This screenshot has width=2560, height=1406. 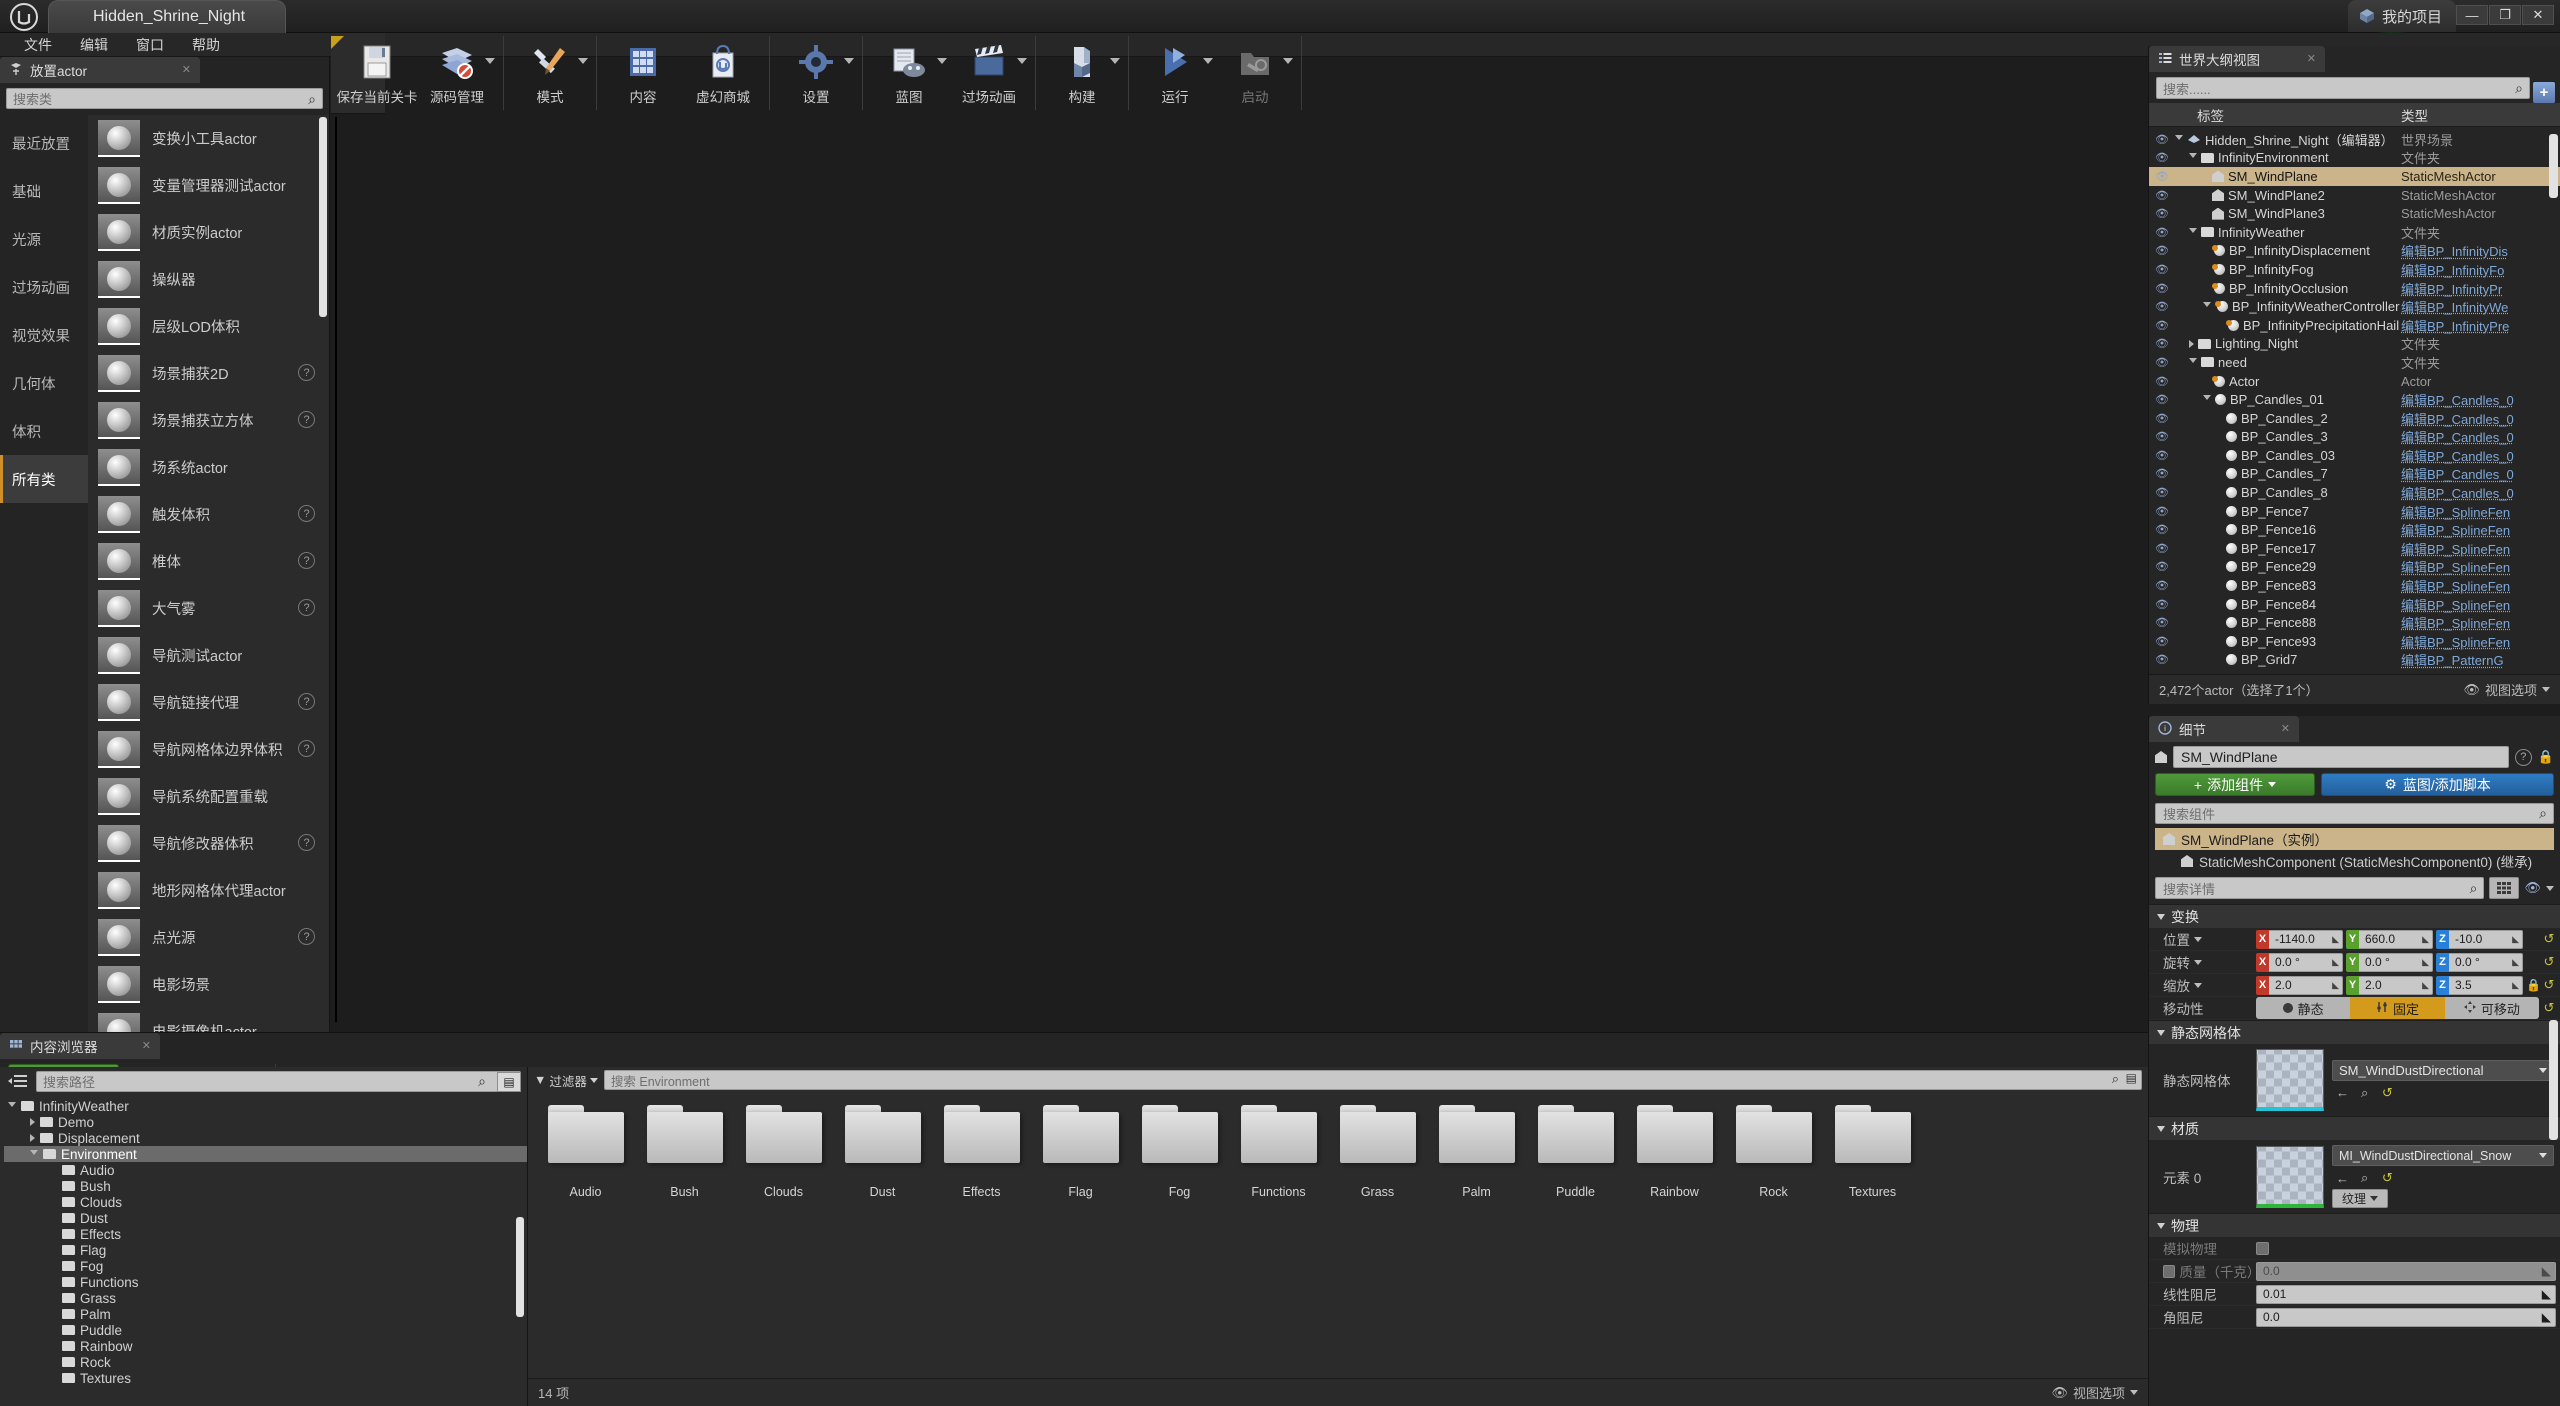 I want to click on outliner-row: 👁 BP_Candles_3 编辑BP_Candles_0, so click(x=2354, y=437).